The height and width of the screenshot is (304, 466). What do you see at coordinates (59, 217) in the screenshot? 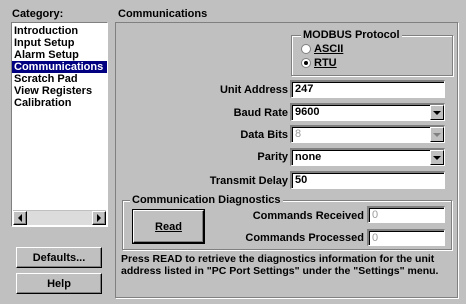
I see `horizontal-scrollbar` at bounding box center [59, 217].